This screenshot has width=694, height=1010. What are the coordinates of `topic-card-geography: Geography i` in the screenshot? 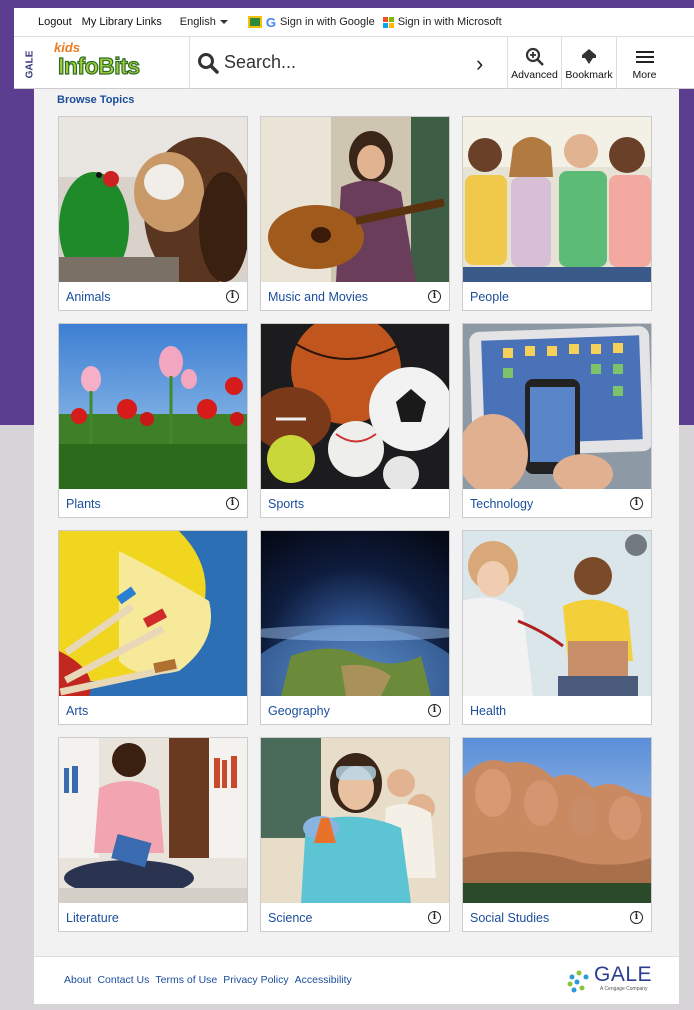 It's located at (355, 627).